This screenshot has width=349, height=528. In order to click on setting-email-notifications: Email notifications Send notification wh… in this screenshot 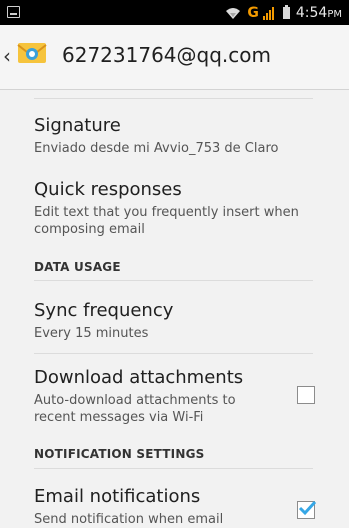, I will do `click(156, 506)`.